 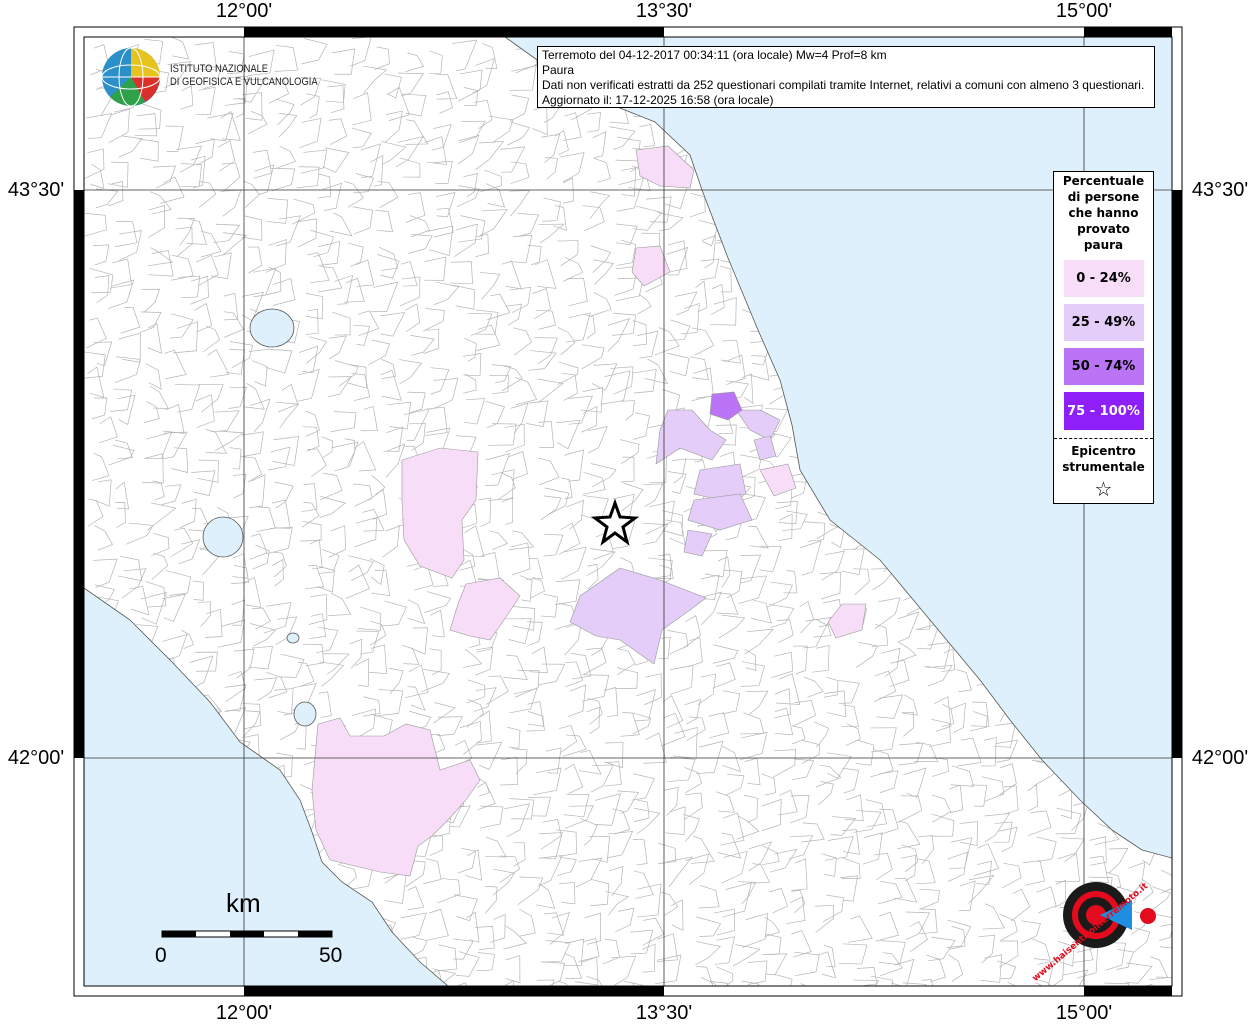 I want to click on legend-class-75-100: 75 - 100%, so click(x=1103, y=411).